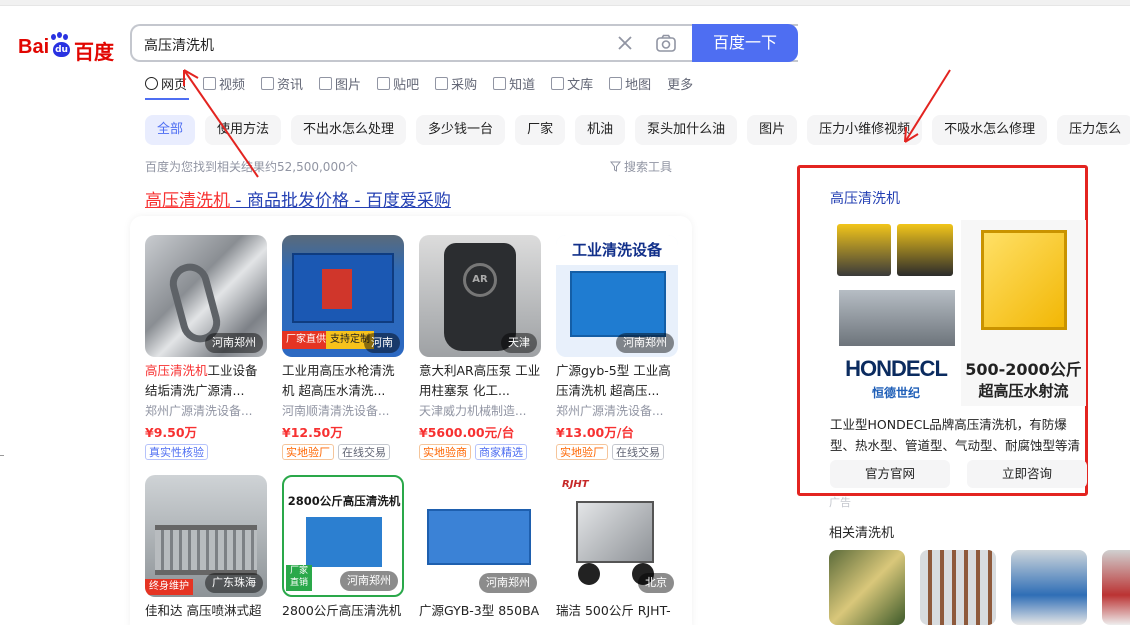 This screenshot has height=625, width=1130. I want to click on chip: 机油, so click(600, 130).